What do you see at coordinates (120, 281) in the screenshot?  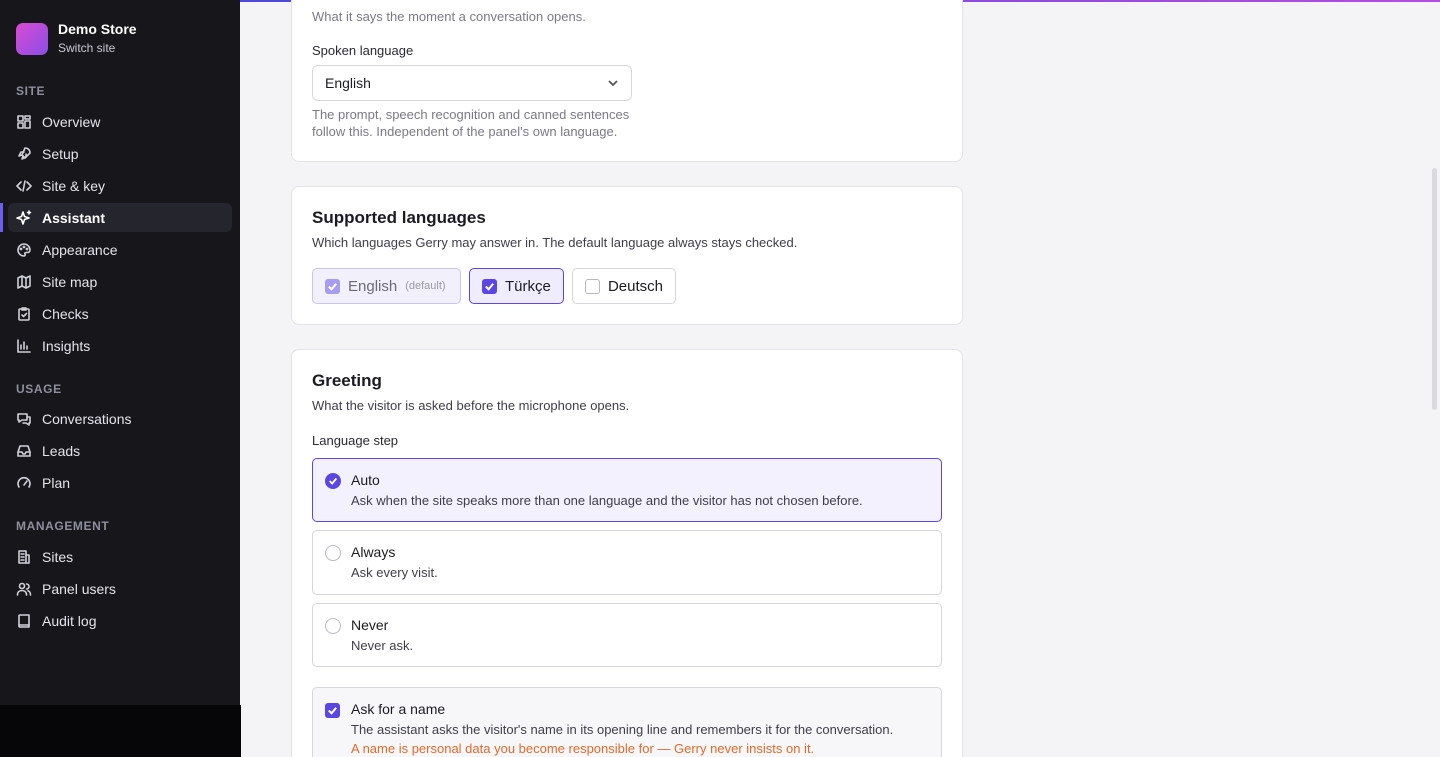 I see `sidebar-item-site-map: Site map` at bounding box center [120, 281].